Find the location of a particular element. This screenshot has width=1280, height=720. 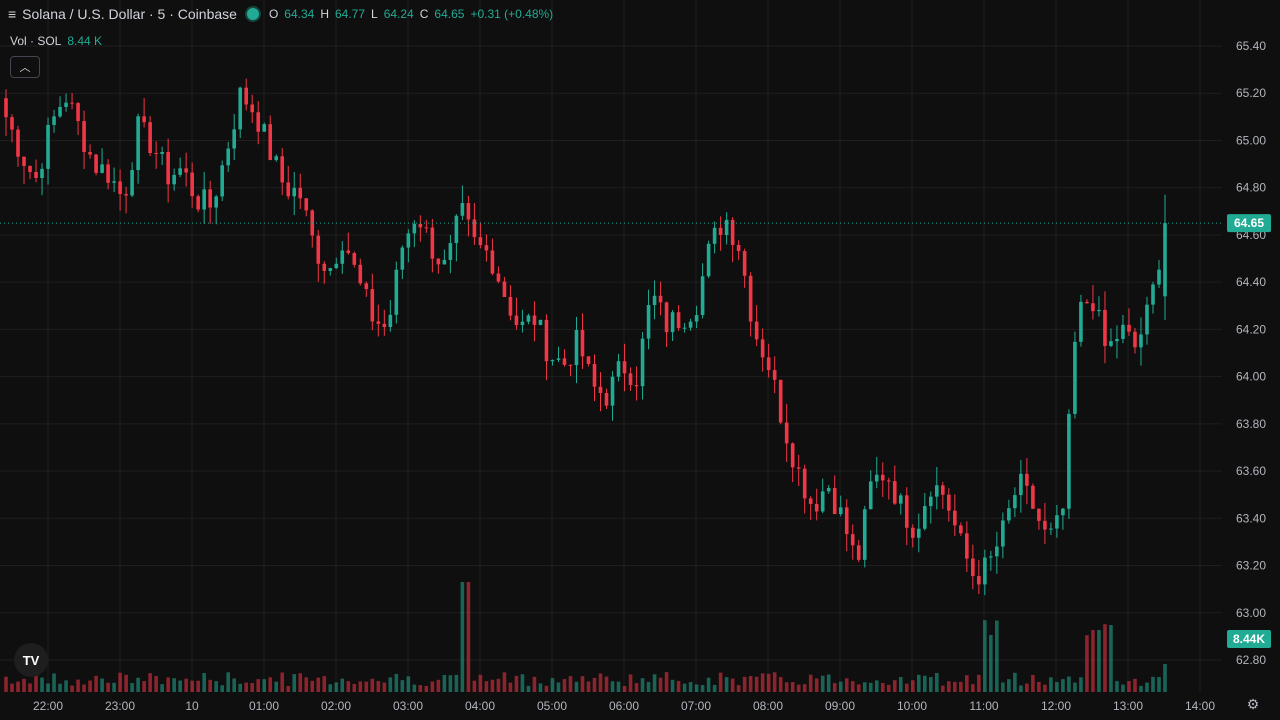

menu-lines-icon: ≡ is located at coordinates (12, 14).